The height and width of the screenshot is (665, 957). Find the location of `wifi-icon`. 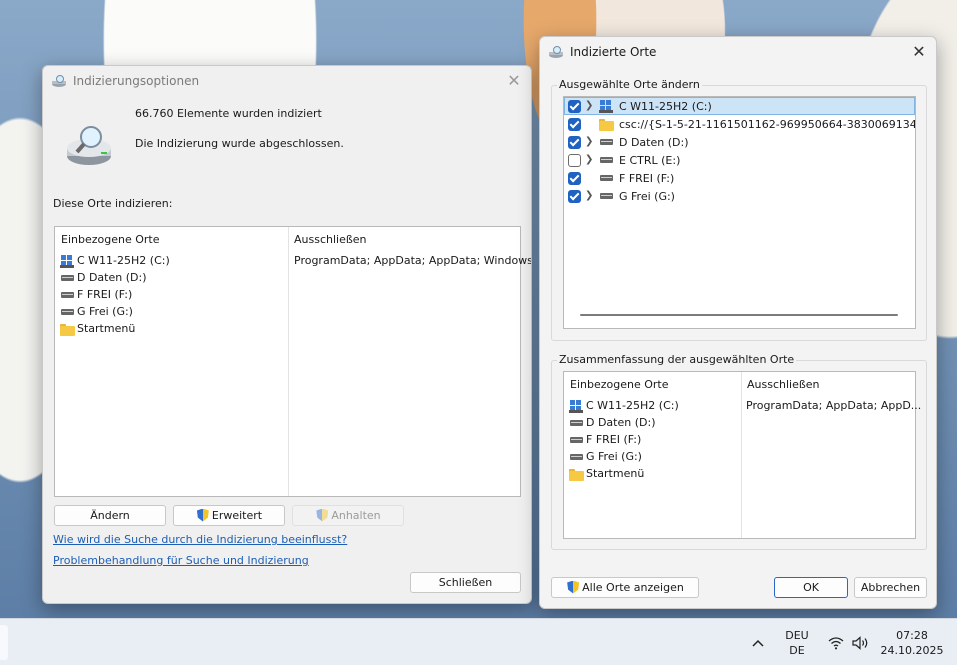

wifi-icon is located at coordinates (836, 643).